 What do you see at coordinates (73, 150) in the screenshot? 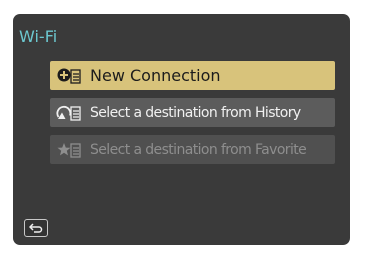
I see `star-list-icon` at bounding box center [73, 150].